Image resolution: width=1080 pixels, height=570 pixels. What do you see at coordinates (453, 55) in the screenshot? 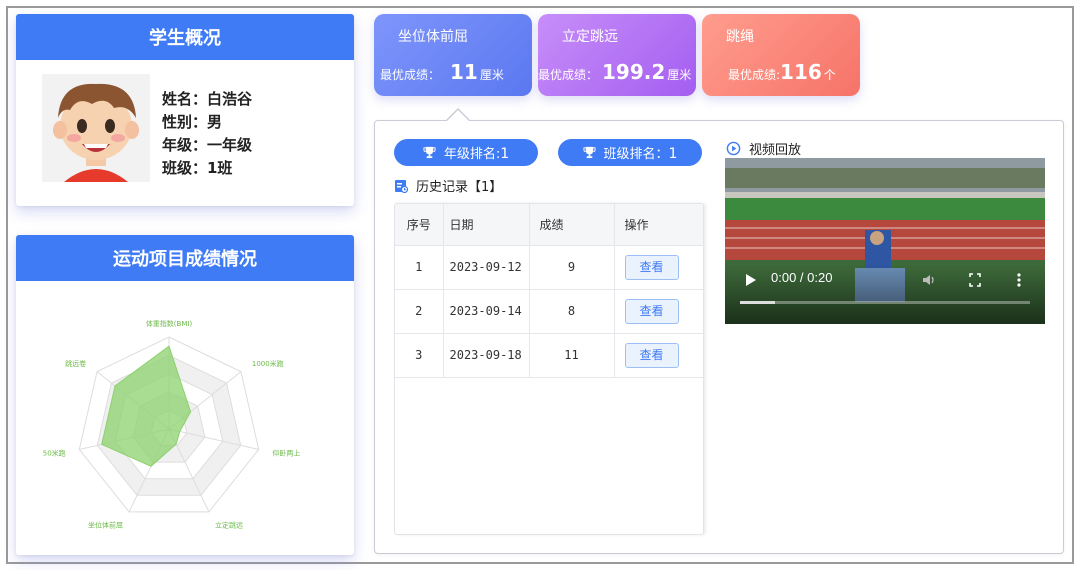
I see `tab-sit-and-reach: 坐位体前屈 最优成绩： 11 厘米` at bounding box center [453, 55].